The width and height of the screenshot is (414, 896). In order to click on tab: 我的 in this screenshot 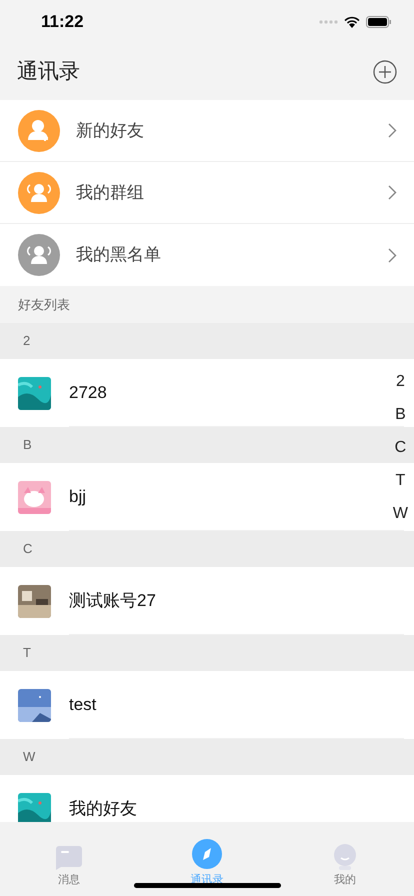, I will do `click(345, 859)`.